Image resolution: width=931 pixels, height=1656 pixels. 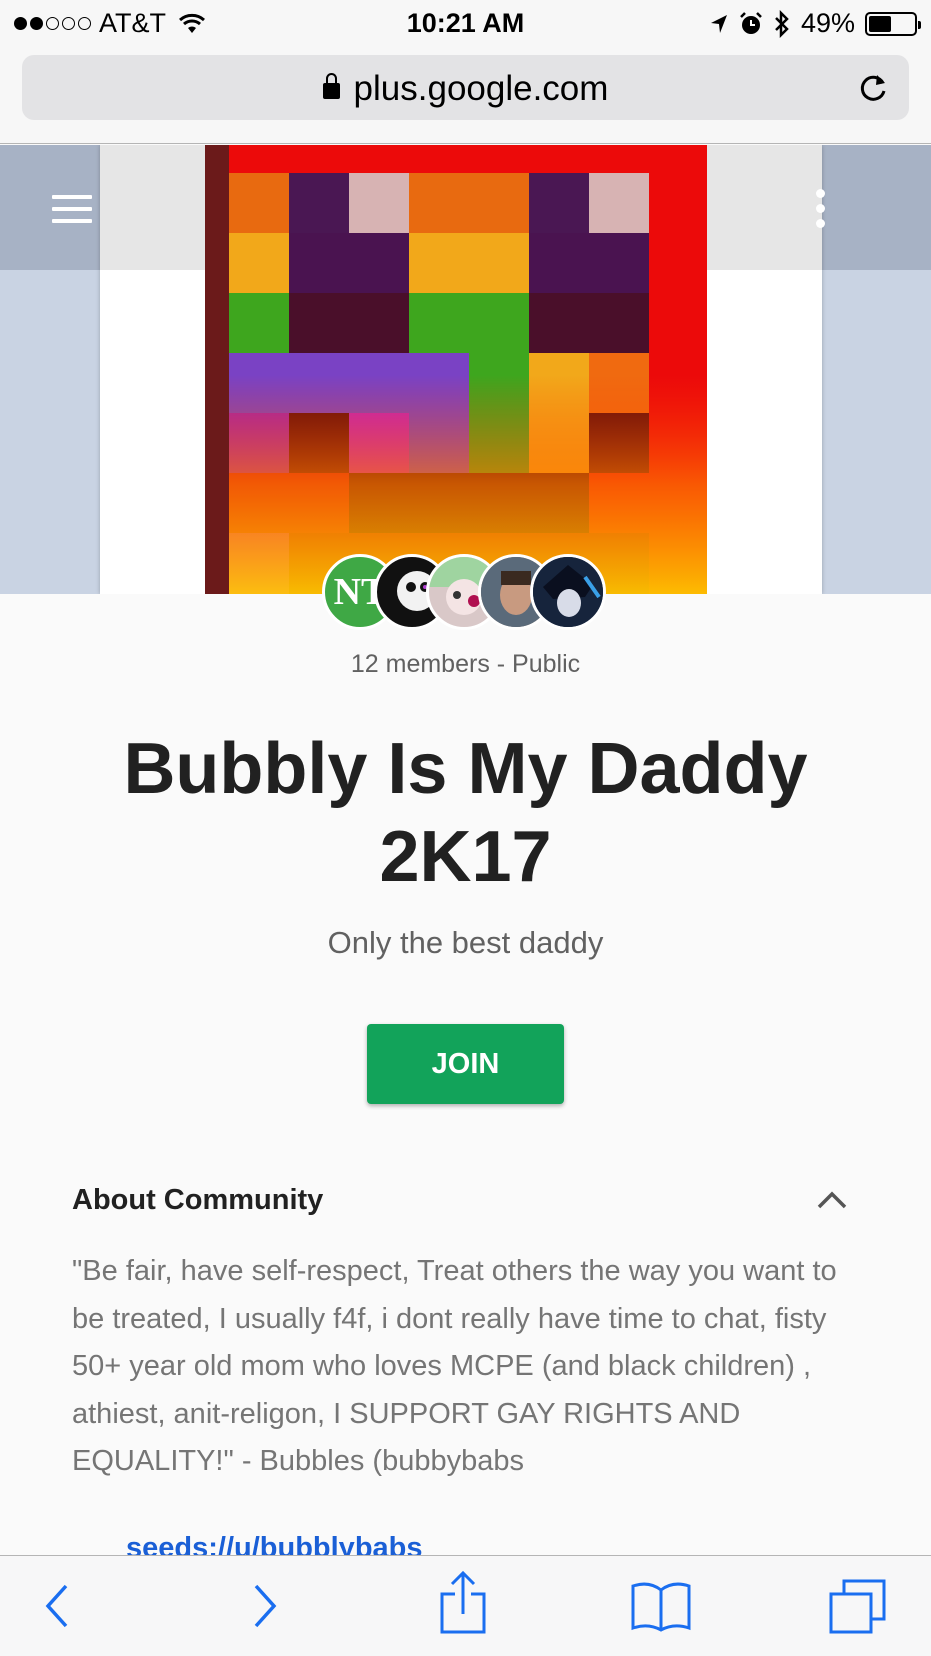 What do you see at coordinates (198, 1200) in the screenshot?
I see `about-community-heading: About Community` at bounding box center [198, 1200].